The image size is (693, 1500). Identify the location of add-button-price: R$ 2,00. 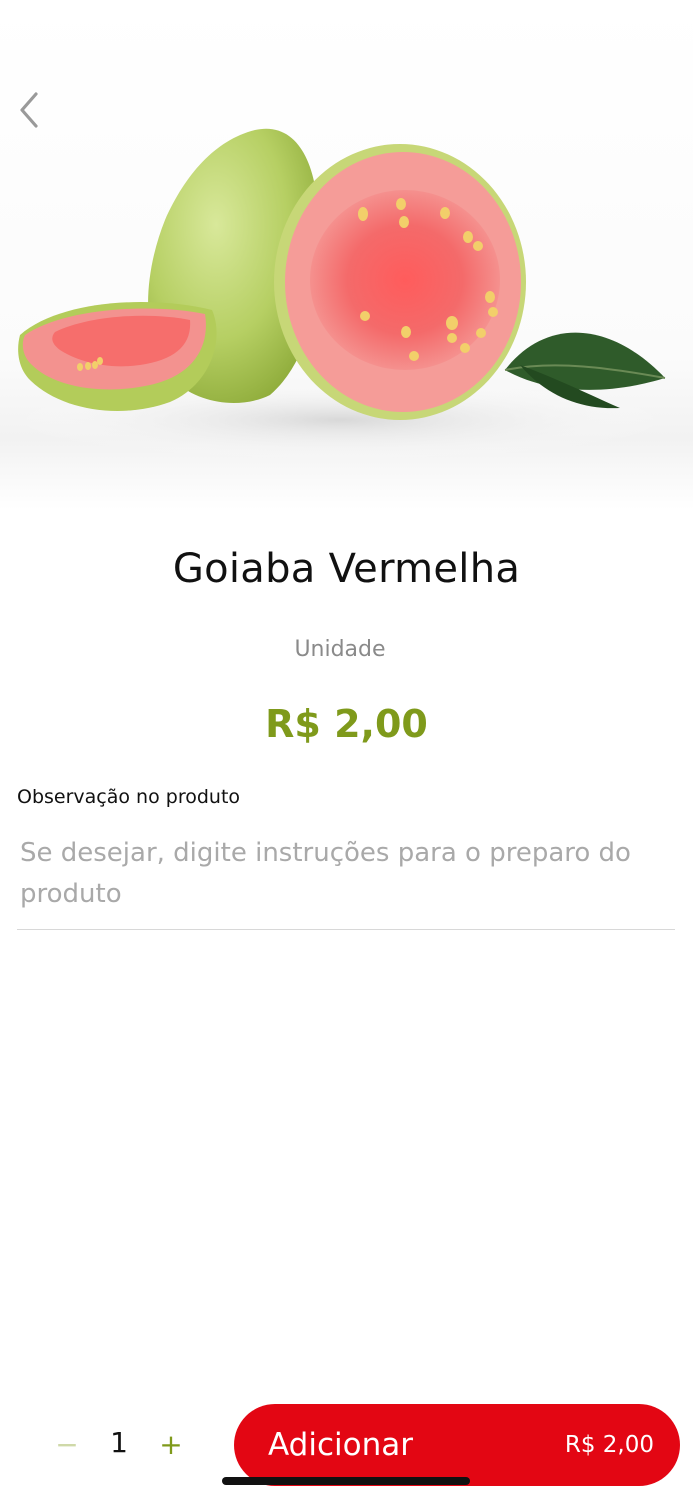
(609, 1445).